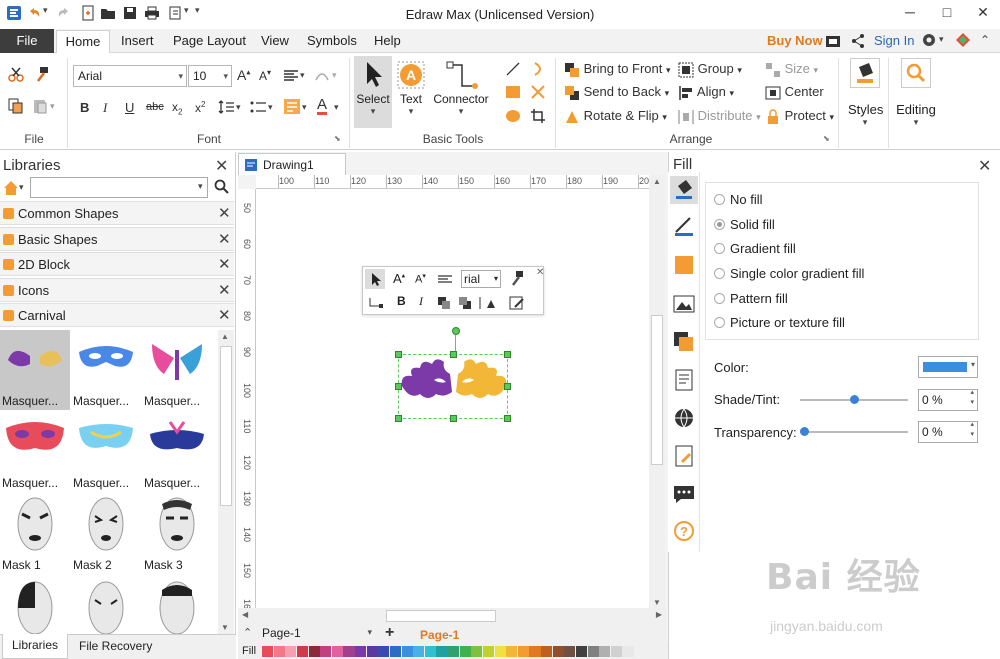 This screenshot has width=1000, height=659. What do you see at coordinates (188, 13) in the screenshot?
I see `export-dropdown-icon: ▾` at bounding box center [188, 13].